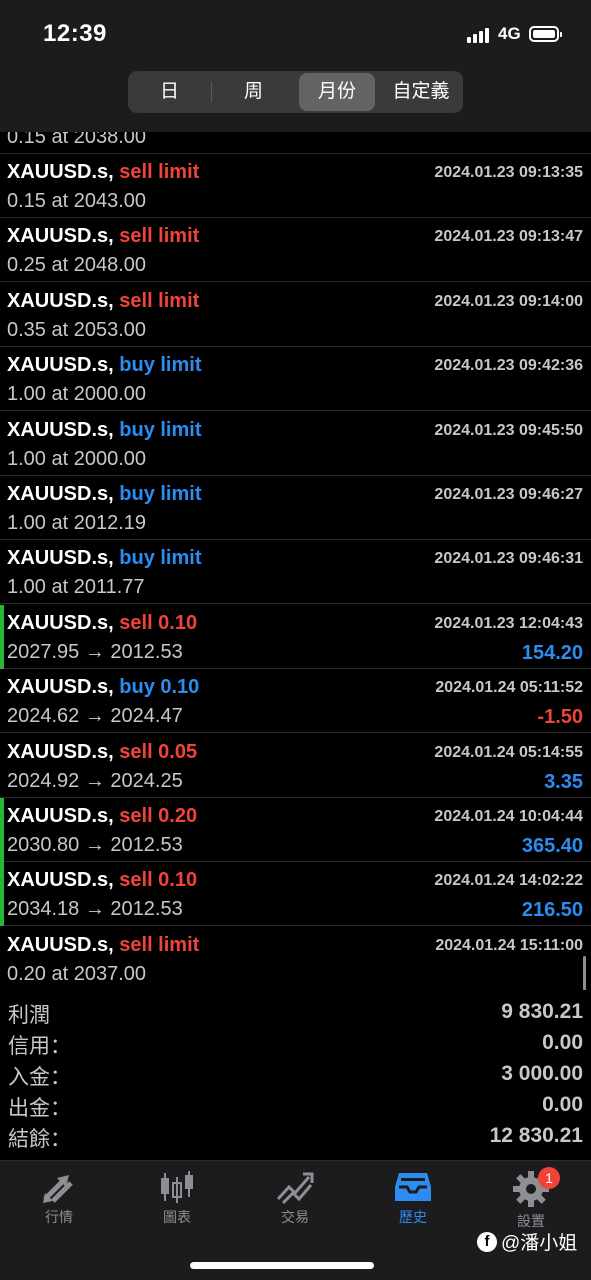 This screenshot has width=591, height=1280. I want to click on scrollbar, so click(584, 973).